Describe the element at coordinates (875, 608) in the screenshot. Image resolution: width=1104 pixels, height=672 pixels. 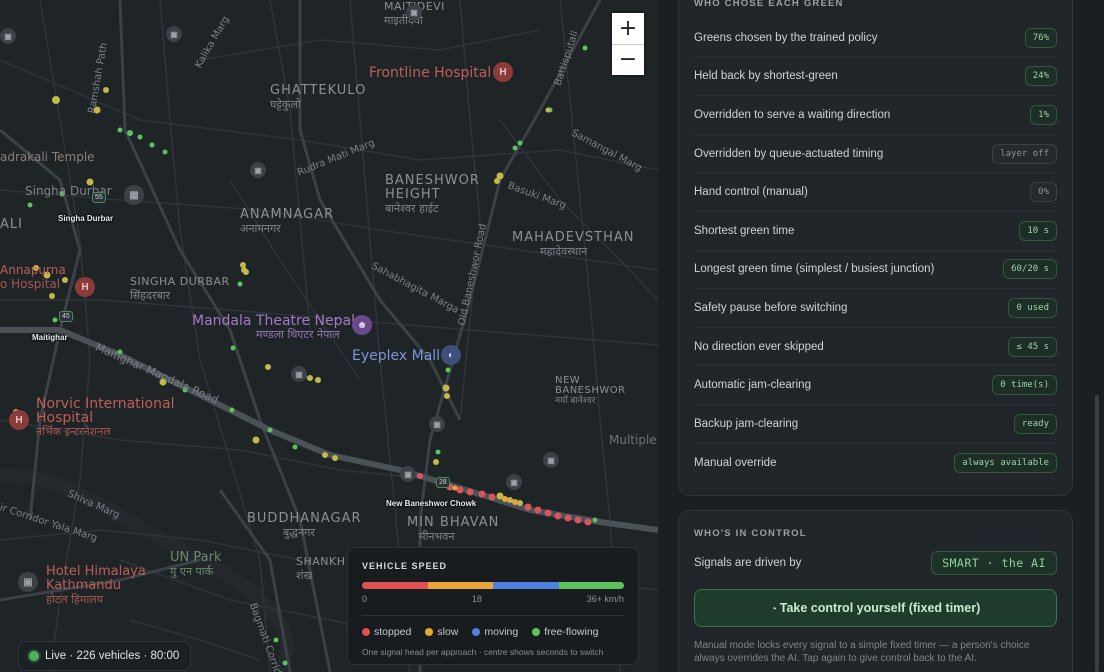
I see `take-control-button: ◔ Take control yourself (fixed timer)` at that location.